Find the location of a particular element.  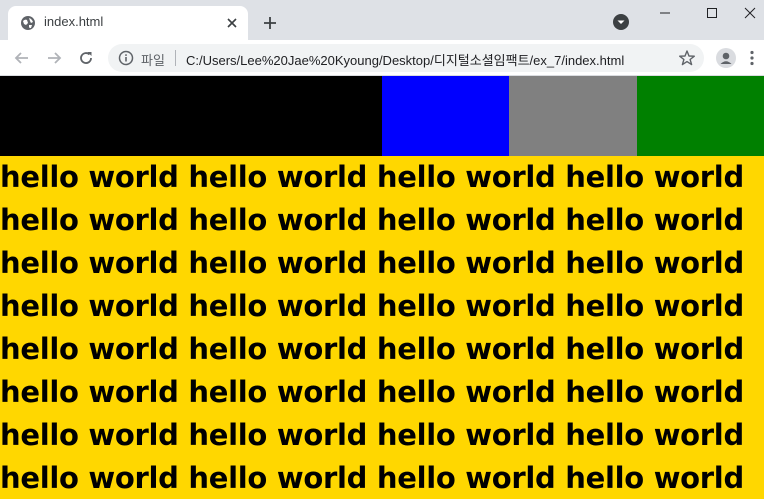

more-vert-icon is located at coordinates (752, 58).